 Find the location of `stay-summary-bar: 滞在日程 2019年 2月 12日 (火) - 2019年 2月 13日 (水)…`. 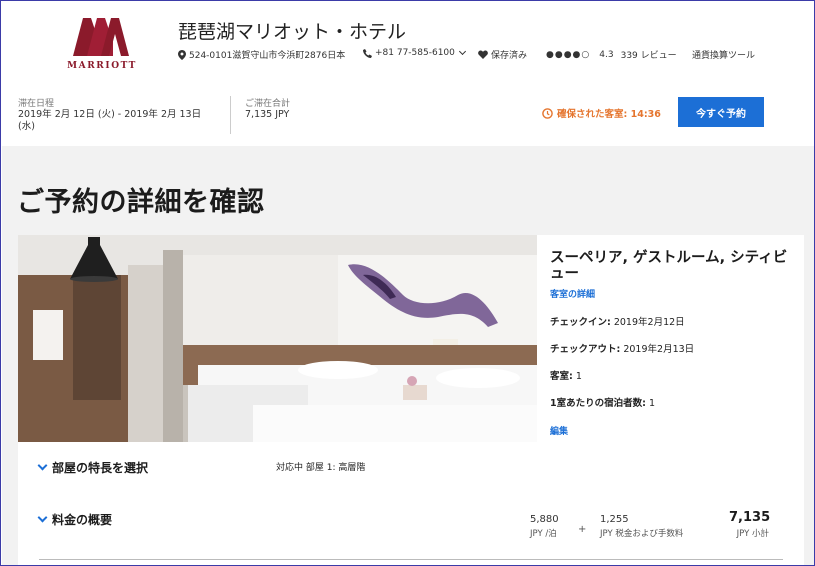

stay-summary-bar: 滞在日程 2019年 2月 12日 (火) - 2019年 2月 13日 (水)… is located at coordinates (408, 115).